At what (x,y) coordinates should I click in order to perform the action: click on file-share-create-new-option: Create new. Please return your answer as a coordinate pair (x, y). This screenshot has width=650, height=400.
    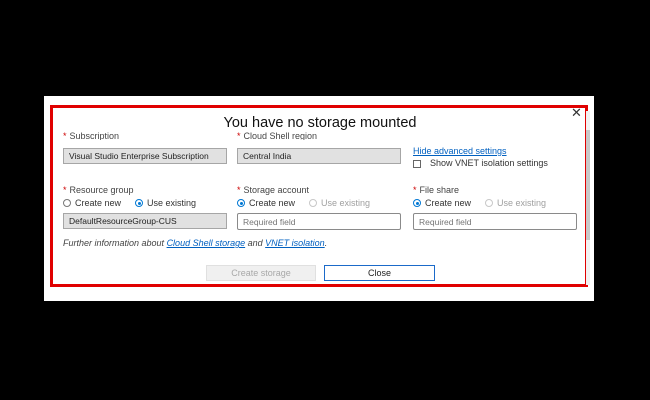
    Looking at the image, I should click on (442, 203).